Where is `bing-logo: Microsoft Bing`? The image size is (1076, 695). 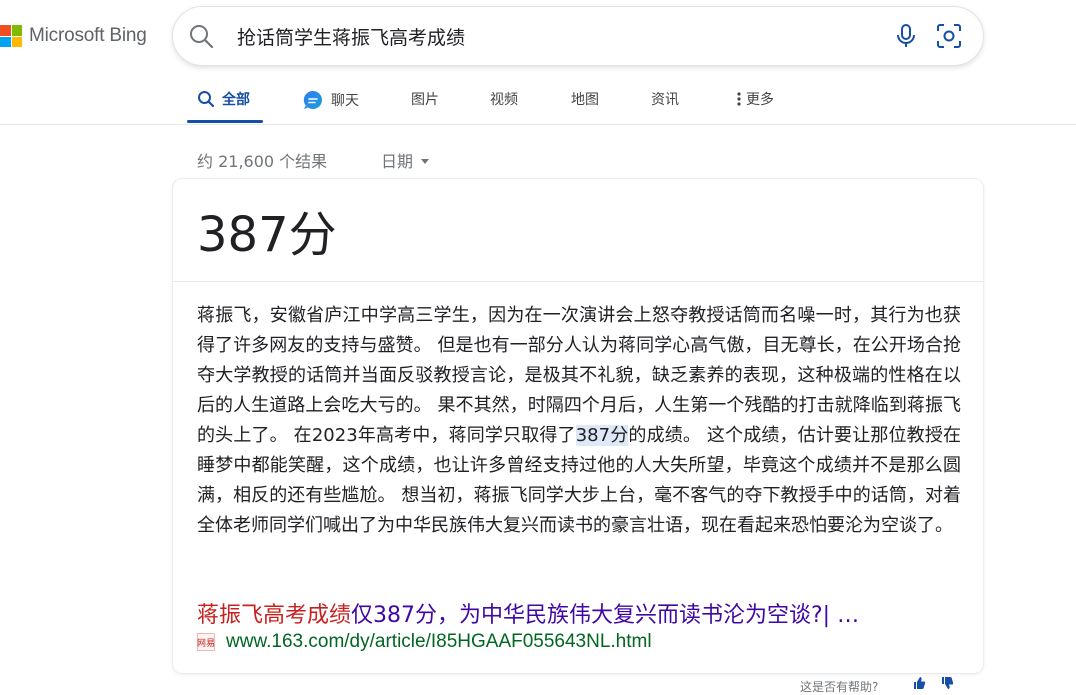 bing-logo: Microsoft Bing is located at coordinates (73, 36).